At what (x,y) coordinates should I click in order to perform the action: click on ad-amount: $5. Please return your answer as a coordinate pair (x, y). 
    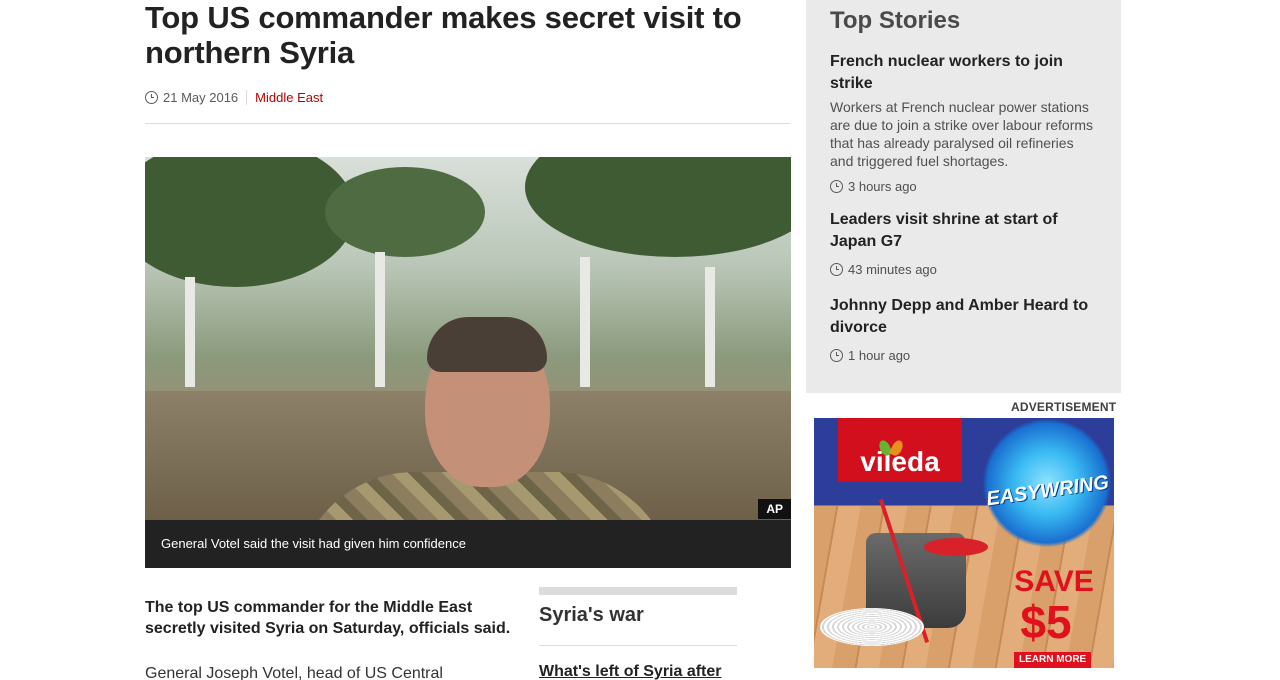
    Looking at the image, I should click on (1046, 622).